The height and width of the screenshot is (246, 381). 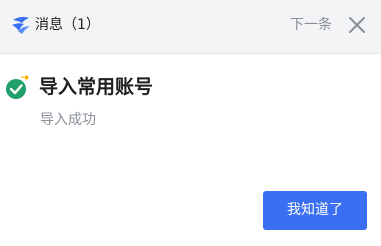 I want to click on acknowledge-button: 我知道了, so click(x=315, y=210).